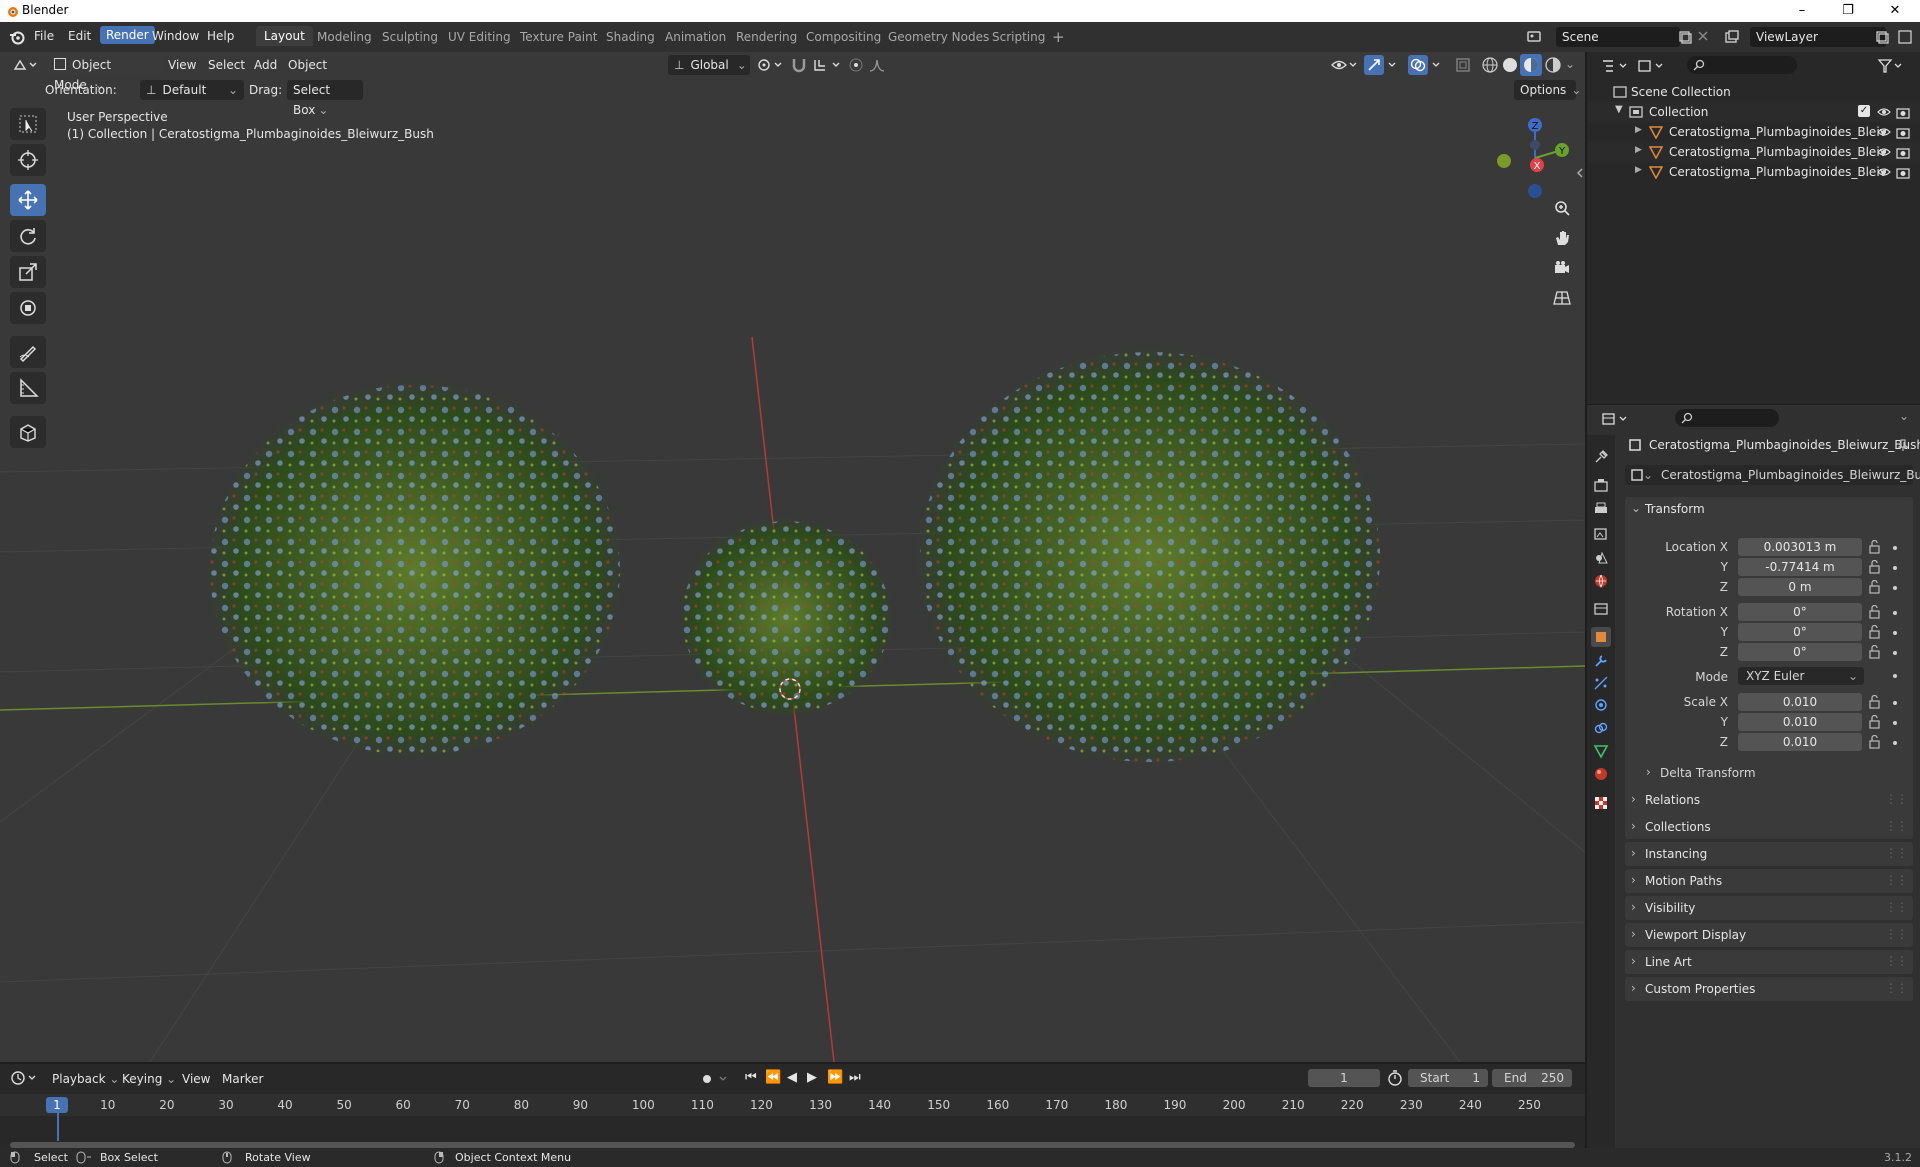 This screenshot has width=1920, height=1167. I want to click on panel-custom-properties: › Custom Properties ⋮⋮, so click(1769, 989).